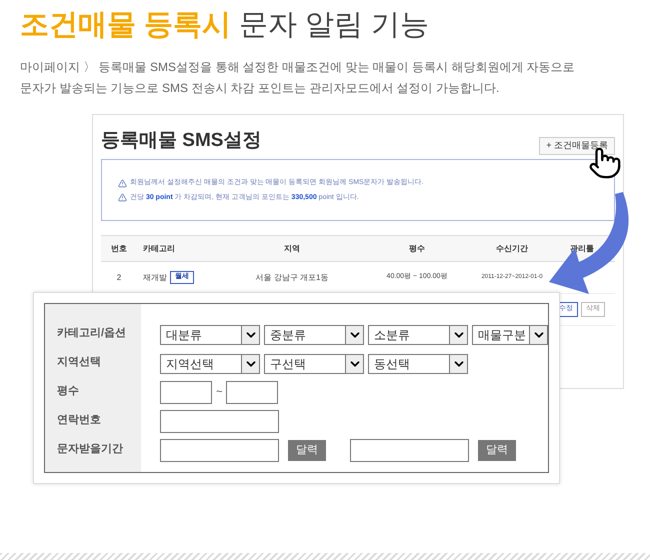 The height and width of the screenshot is (560, 650). What do you see at coordinates (119, 278) in the screenshot?
I see `table-cell-text: 2` at bounding box center [119, 278].